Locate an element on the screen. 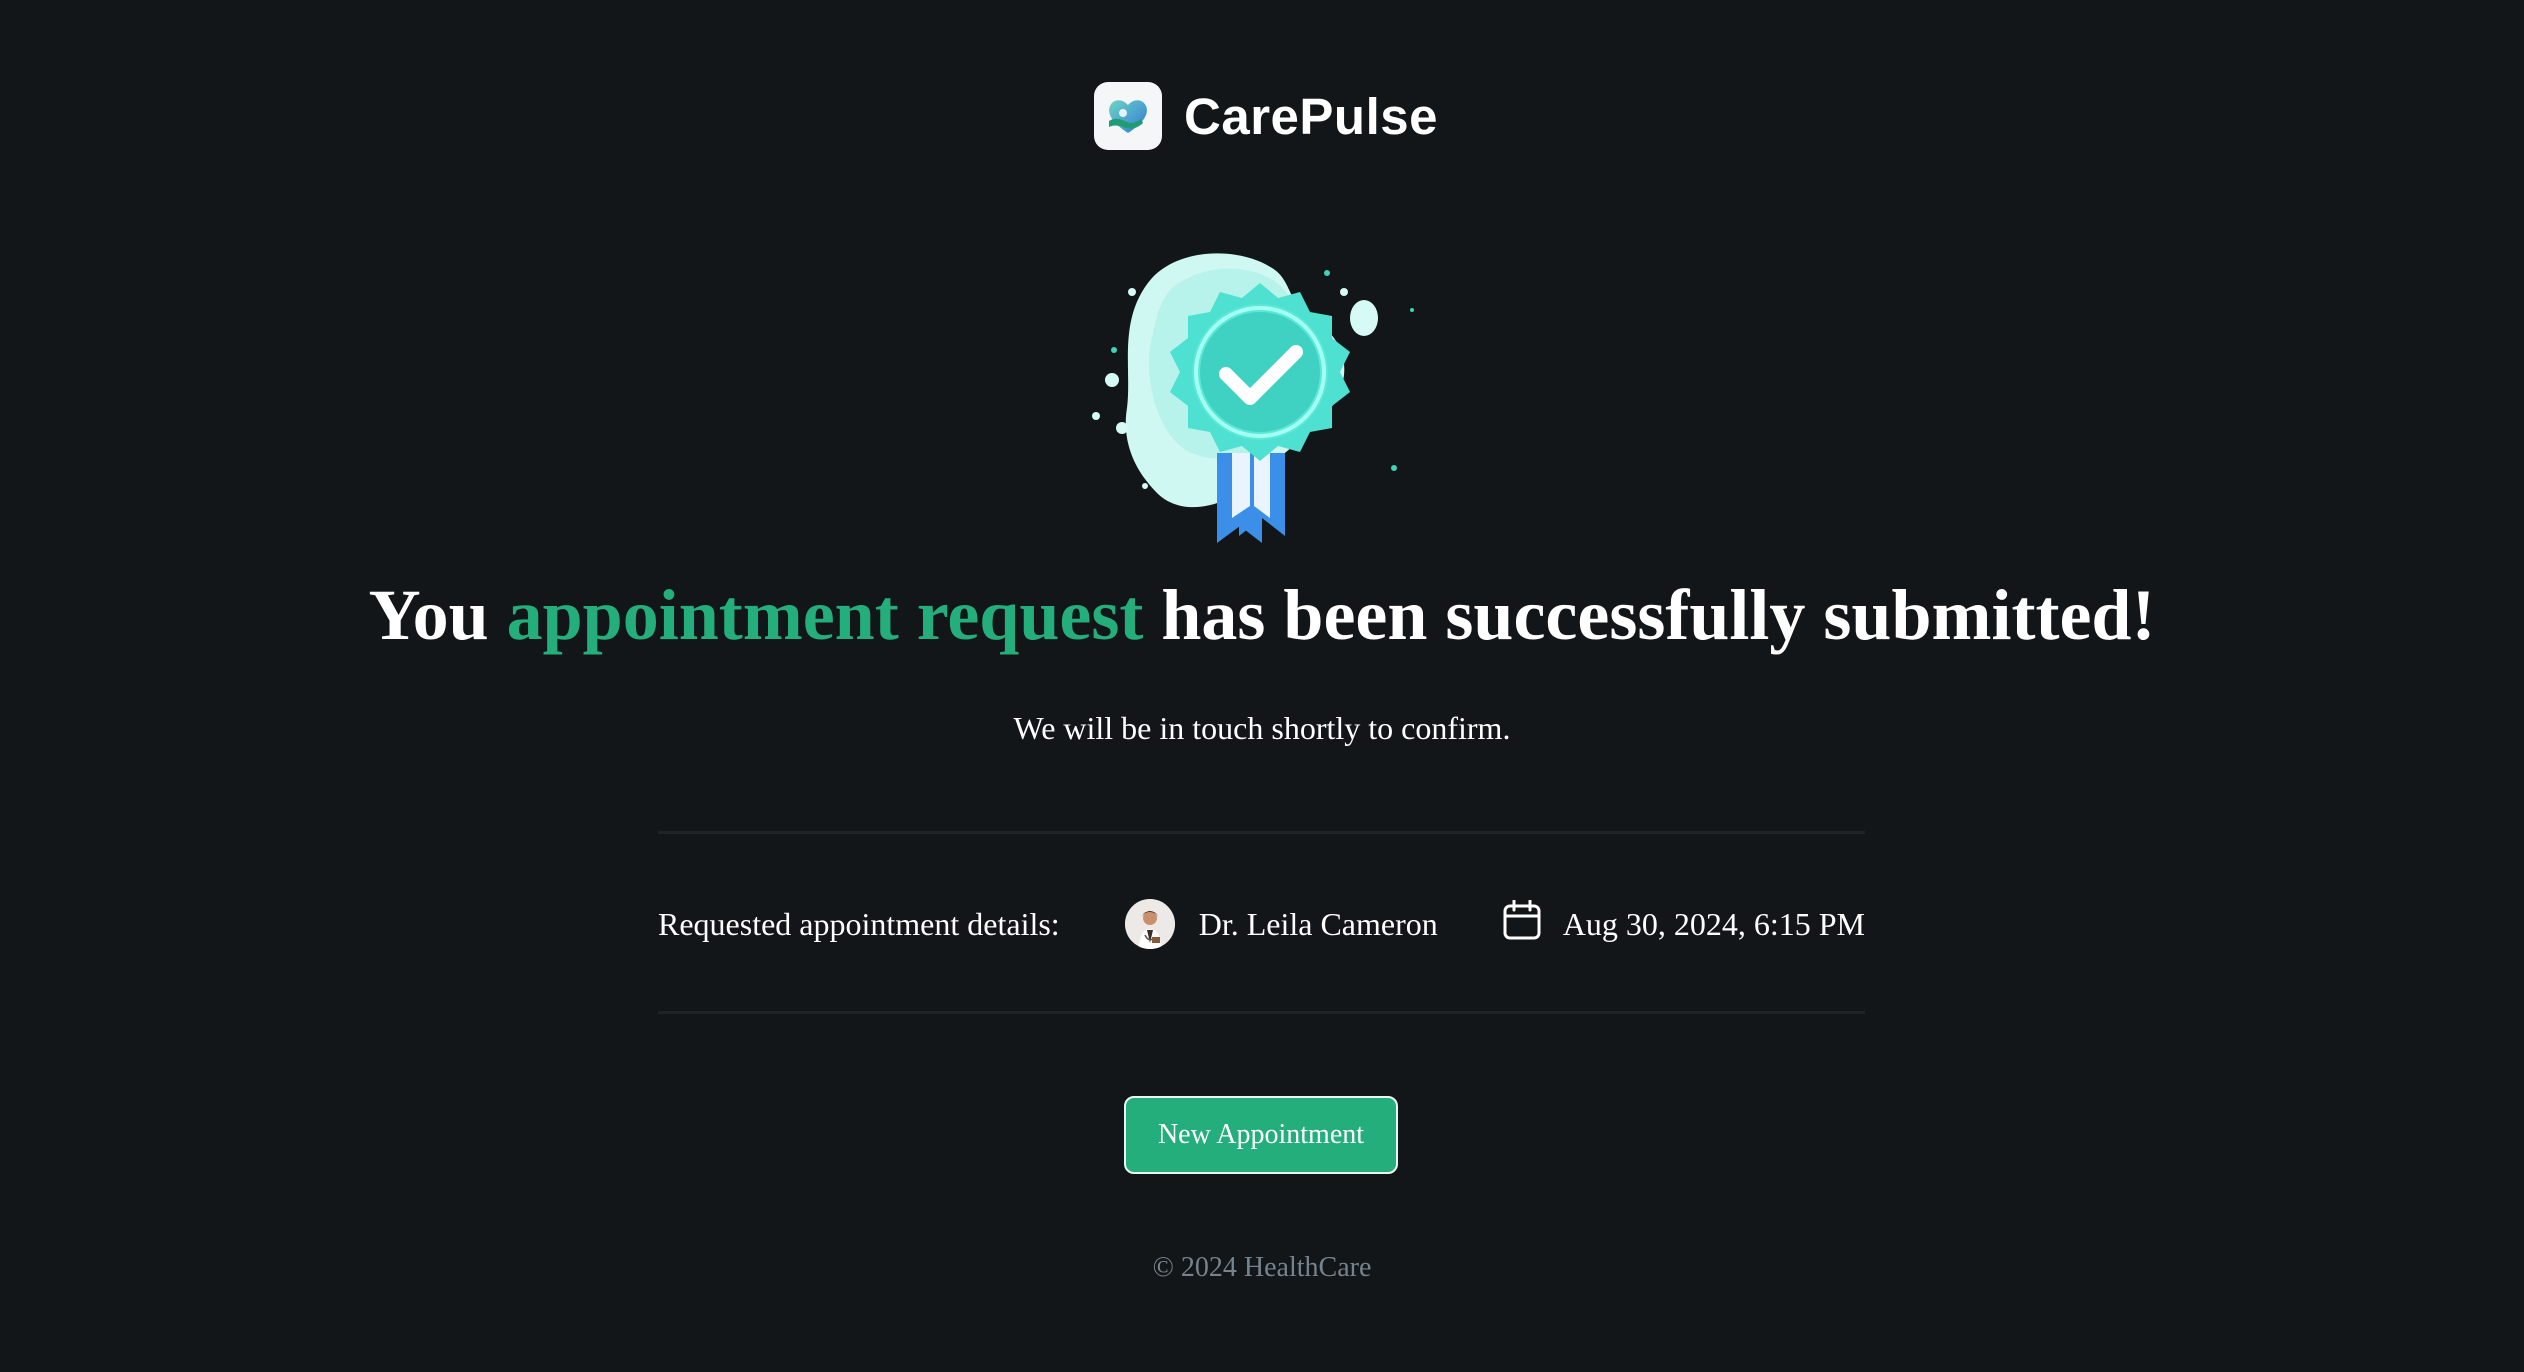  divider-top is located at coordinates (1261, 832).